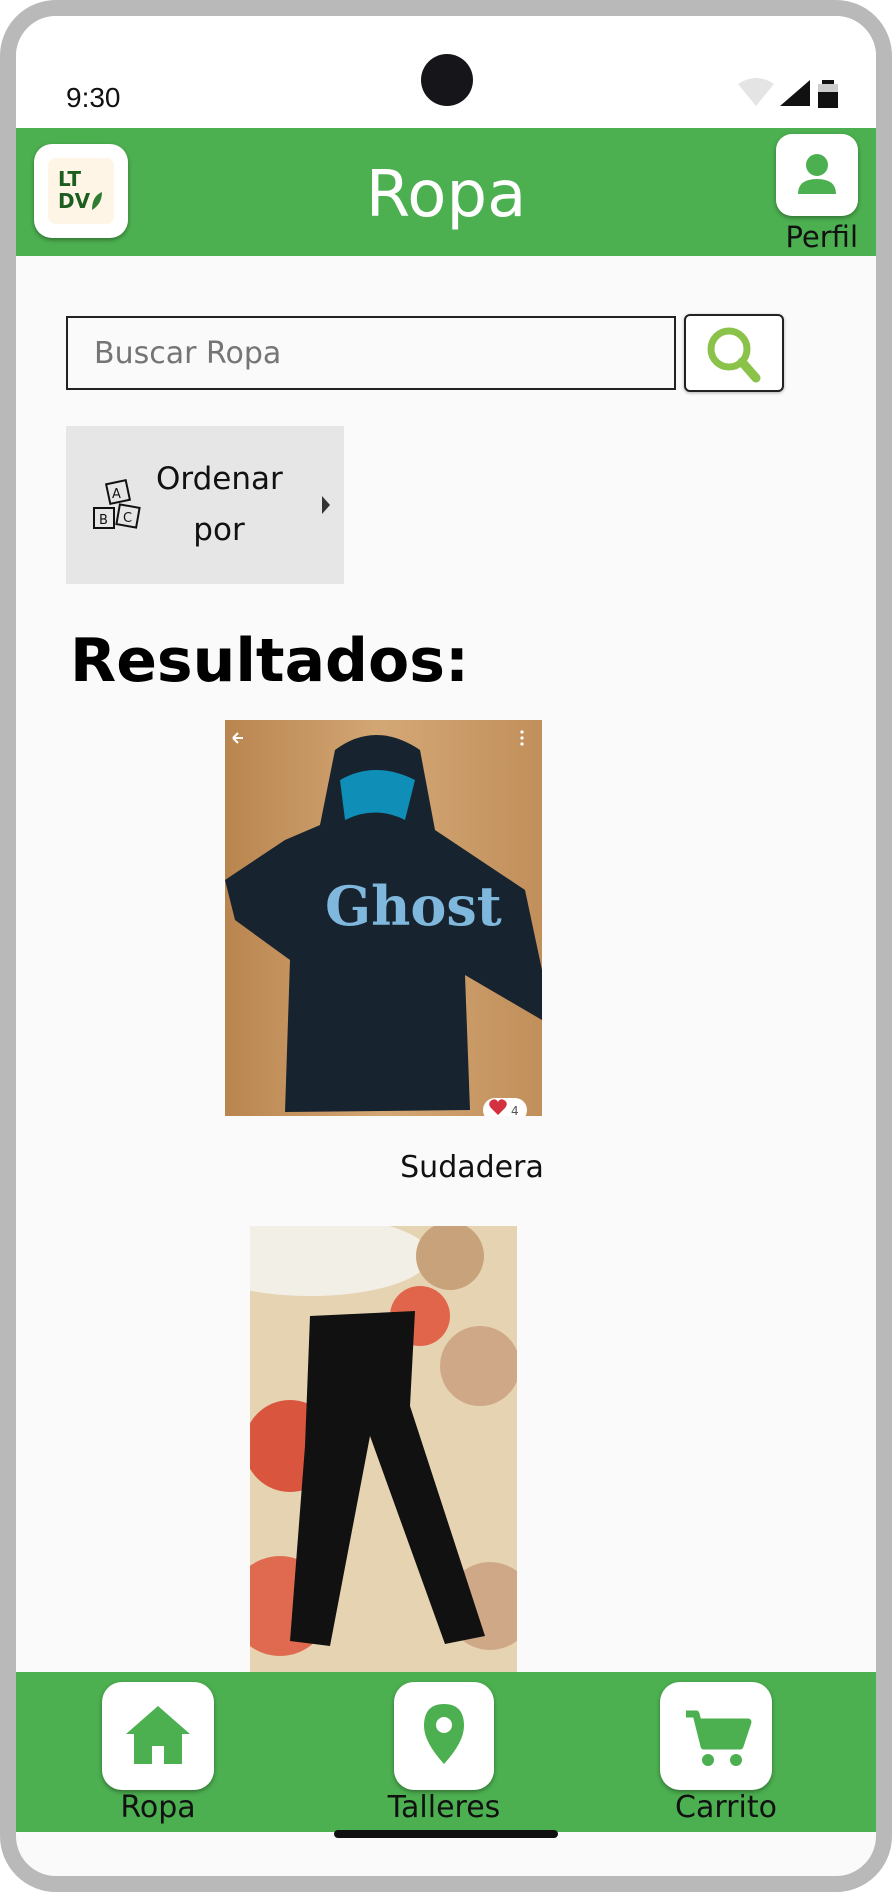 The width and height of the screenshot is (892, 1892). Describe the element at coordinates (795, 93) in the screenshot. I see `signal-icon` at that location.